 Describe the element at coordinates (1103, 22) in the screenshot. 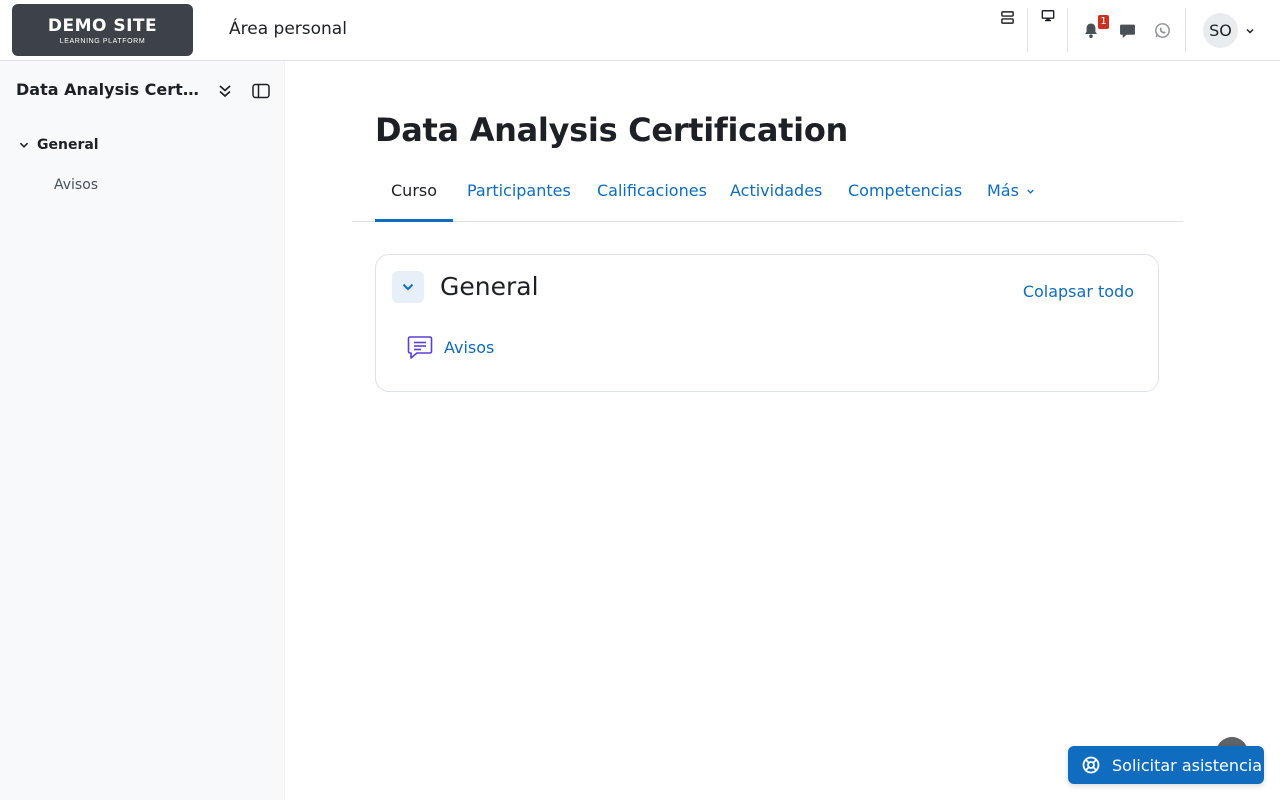

I see `notification-count-badge: 1` at that location.